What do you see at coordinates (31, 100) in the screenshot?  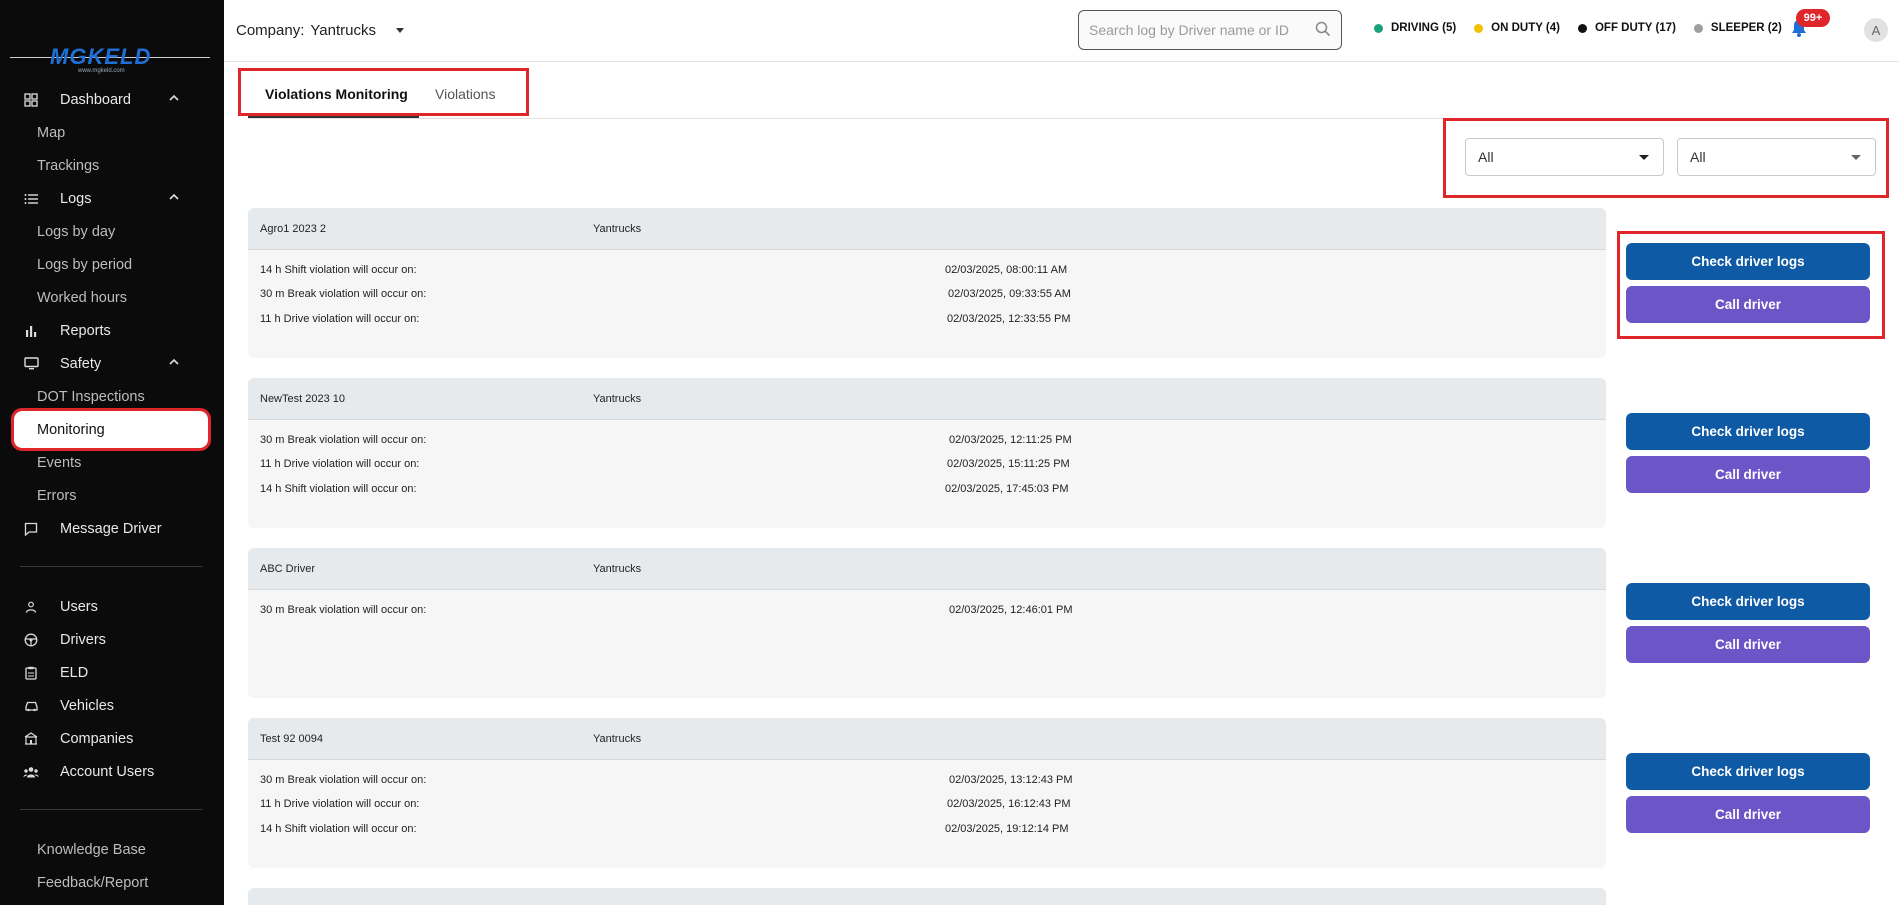 I see `dashboard-grid-icon` at bounding box center [31, 100].